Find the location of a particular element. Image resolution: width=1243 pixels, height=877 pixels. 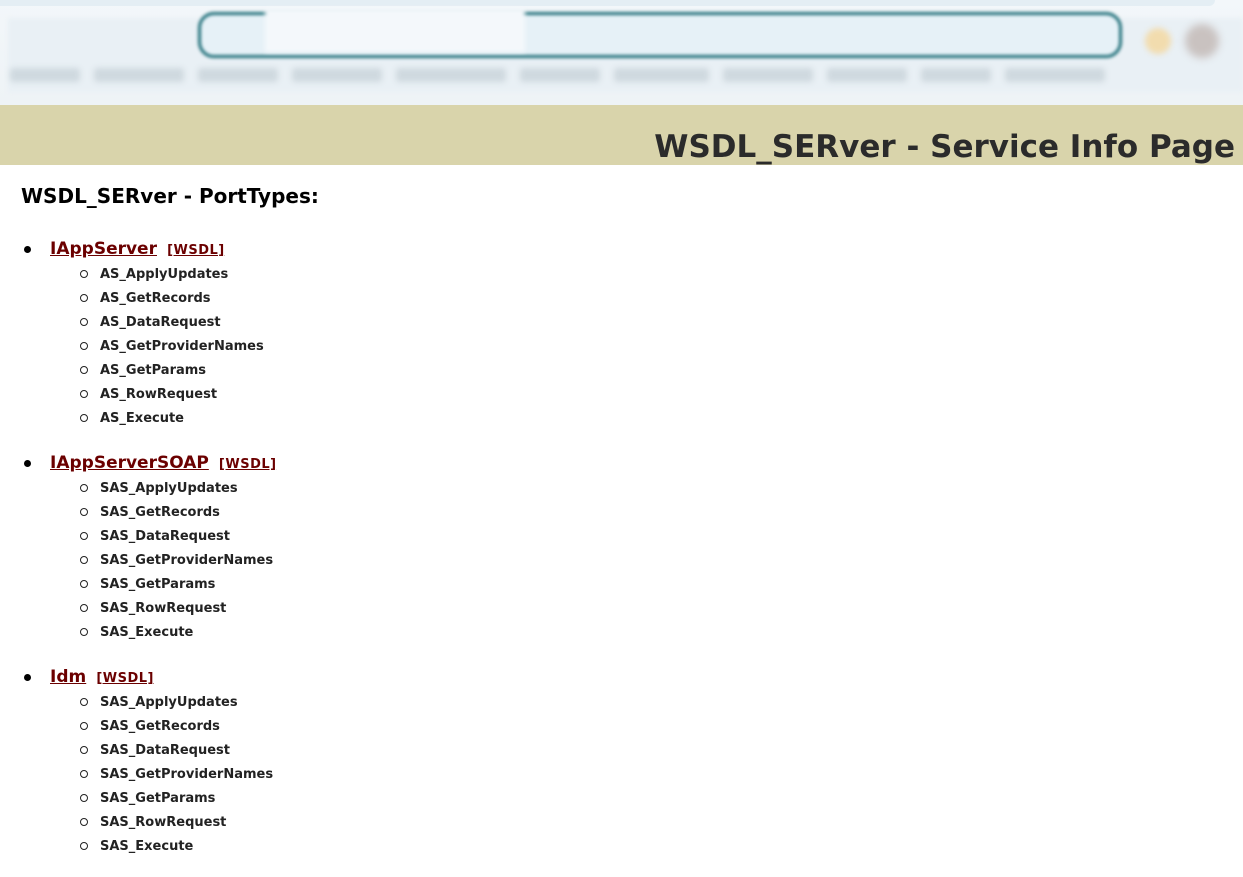

operation-item: AS_ApplyUpdates is located at coordinates (650, 275).